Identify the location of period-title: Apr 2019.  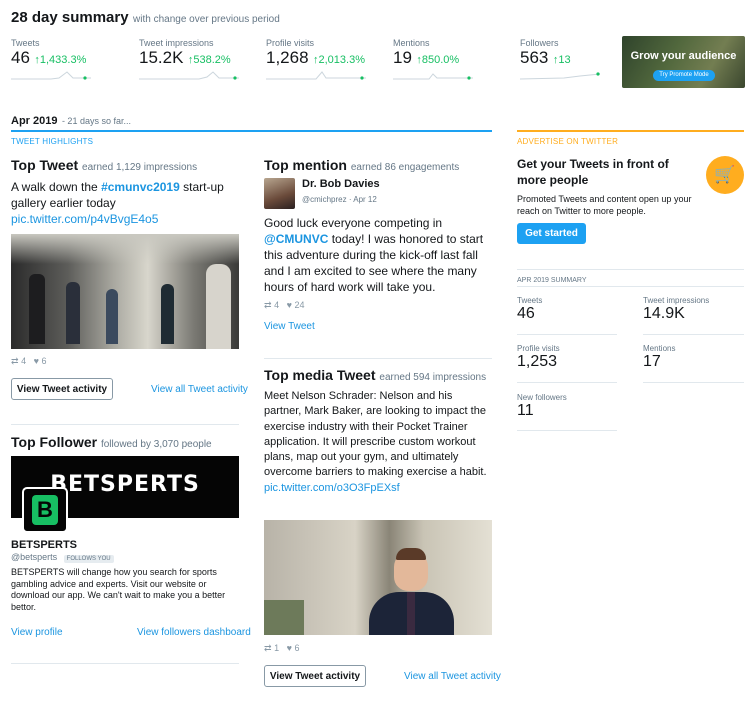
(34, 121).